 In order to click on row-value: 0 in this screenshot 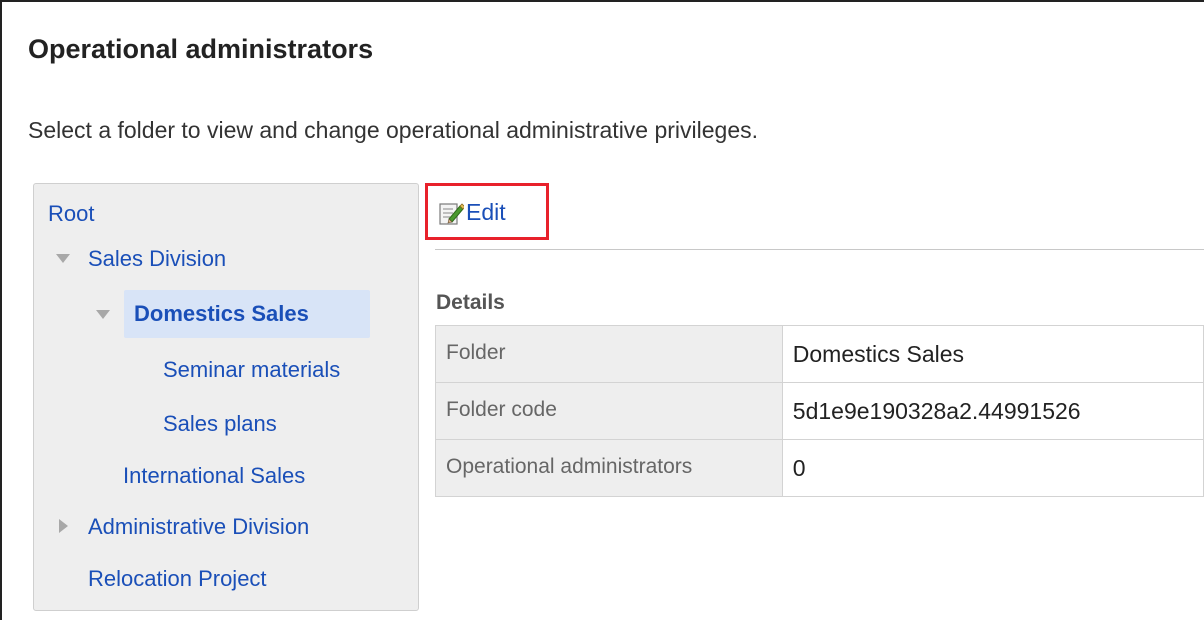, I will do `click(992, 468)`.